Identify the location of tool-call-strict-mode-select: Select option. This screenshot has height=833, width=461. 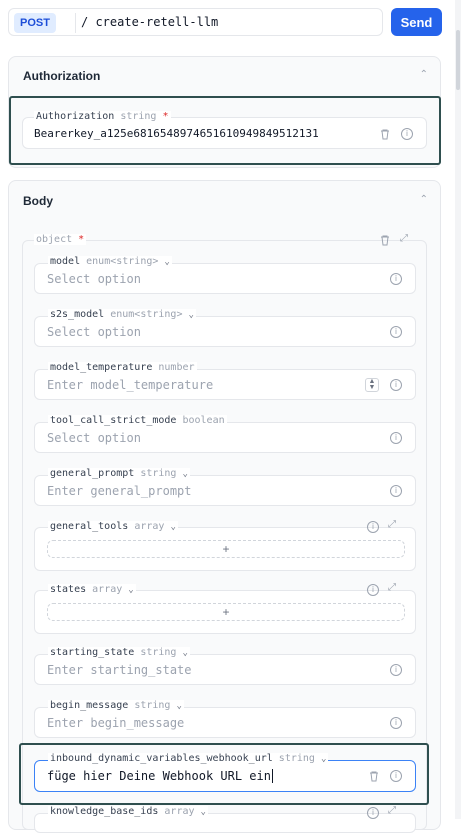
(94, 438).